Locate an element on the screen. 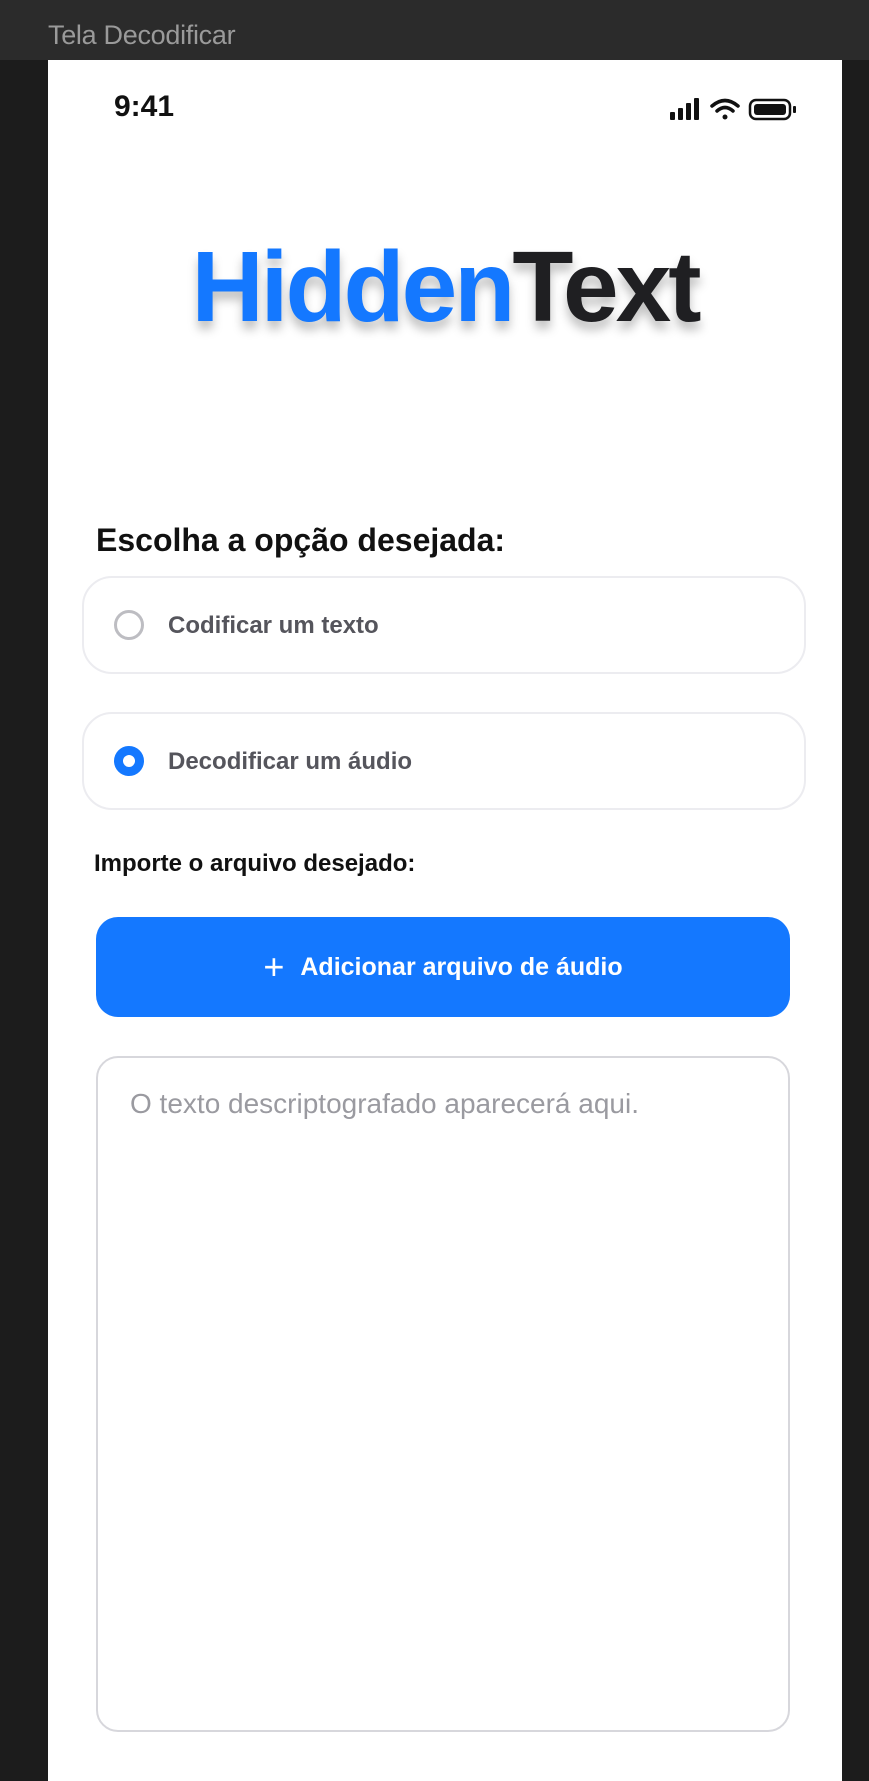 Image resolution: width=869 pixels, height=1781 pixels. radio-selected-icon is located at coordinates (129, 761).